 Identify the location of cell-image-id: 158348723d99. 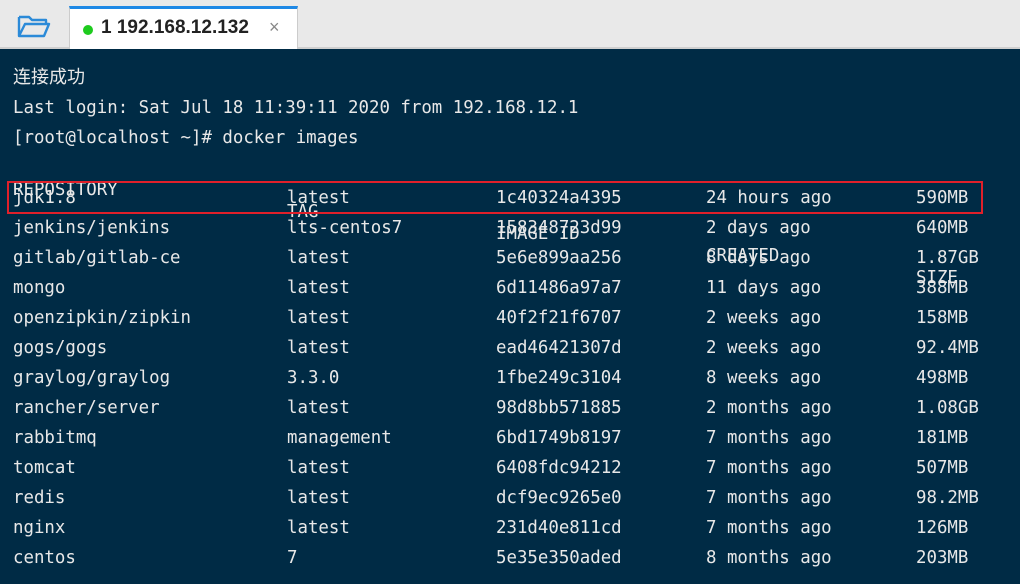
(559, 228).